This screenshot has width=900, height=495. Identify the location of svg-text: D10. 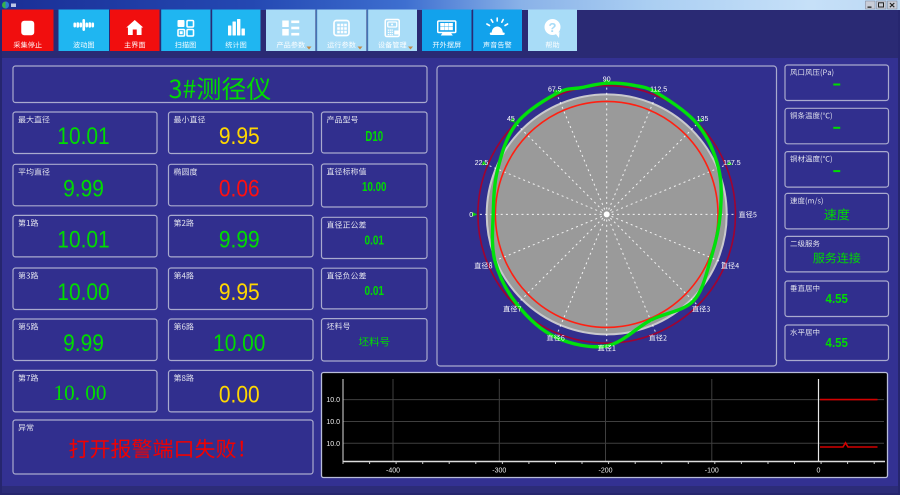
(374, 137).